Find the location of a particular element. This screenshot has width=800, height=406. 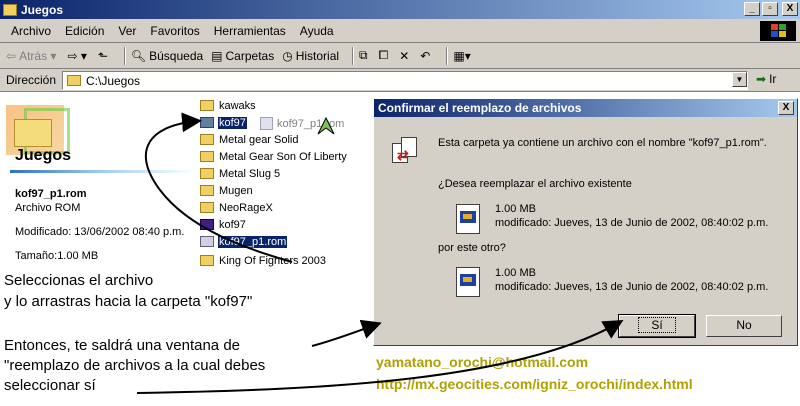

arrow-to-dialog is located at coordinates (346, 333).